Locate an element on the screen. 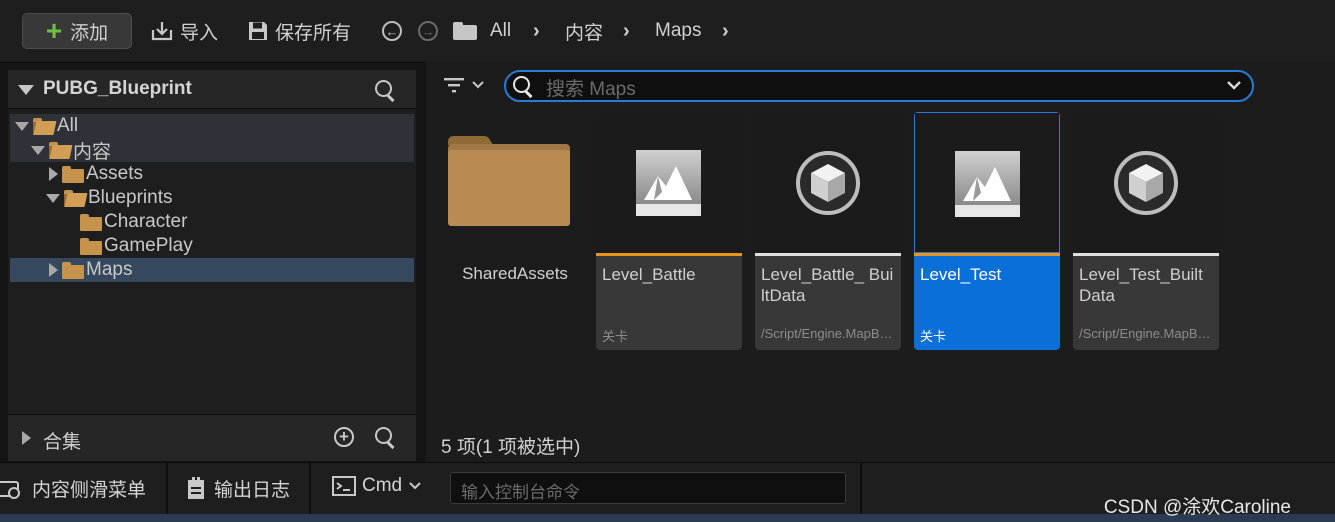 Image resolution: width=1335 pixels, height=522 pixels. asset-tile-shared-assets: SharedAssets is located at coordinates (515, 231).